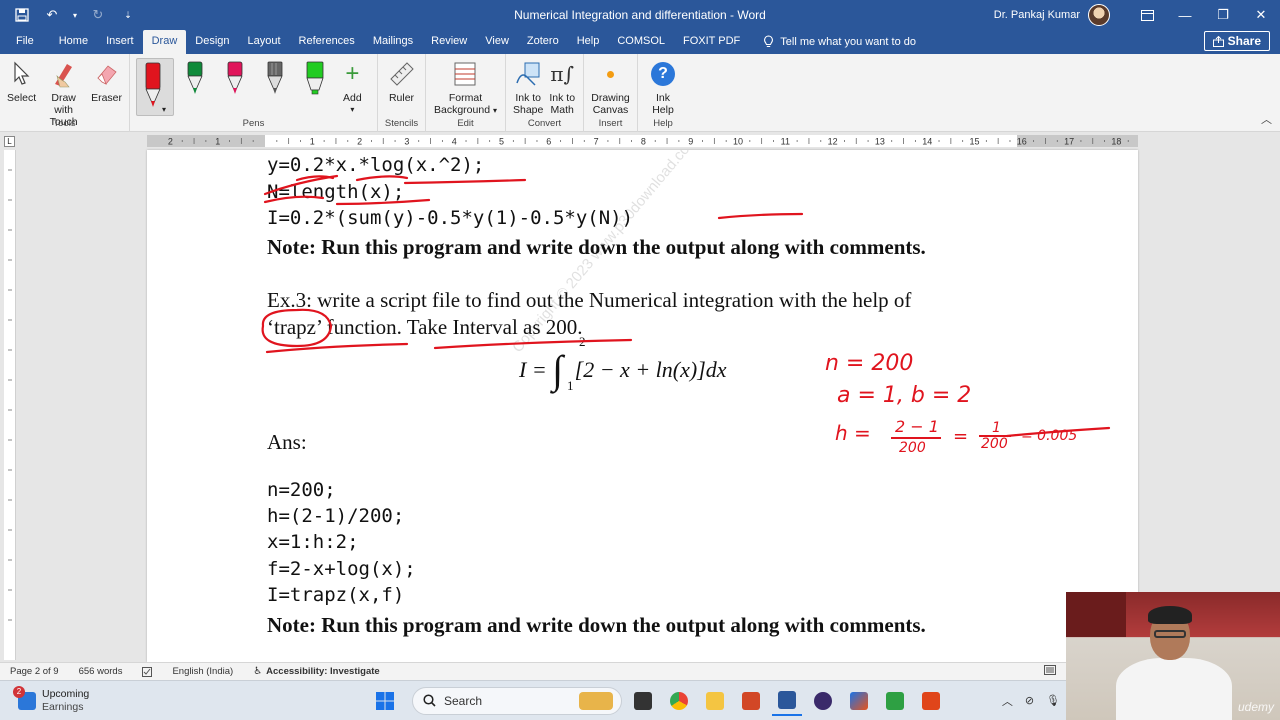 The image size is (1280, 720). What do you see at coordinates (641, 42) in the screenshot?
I see `tab-comsol: COMSOL` at bounding box center [641, 42].